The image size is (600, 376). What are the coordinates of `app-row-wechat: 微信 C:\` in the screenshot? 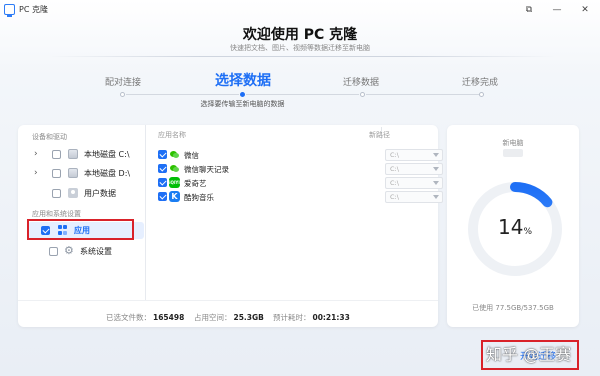 It's located at (300, 155).